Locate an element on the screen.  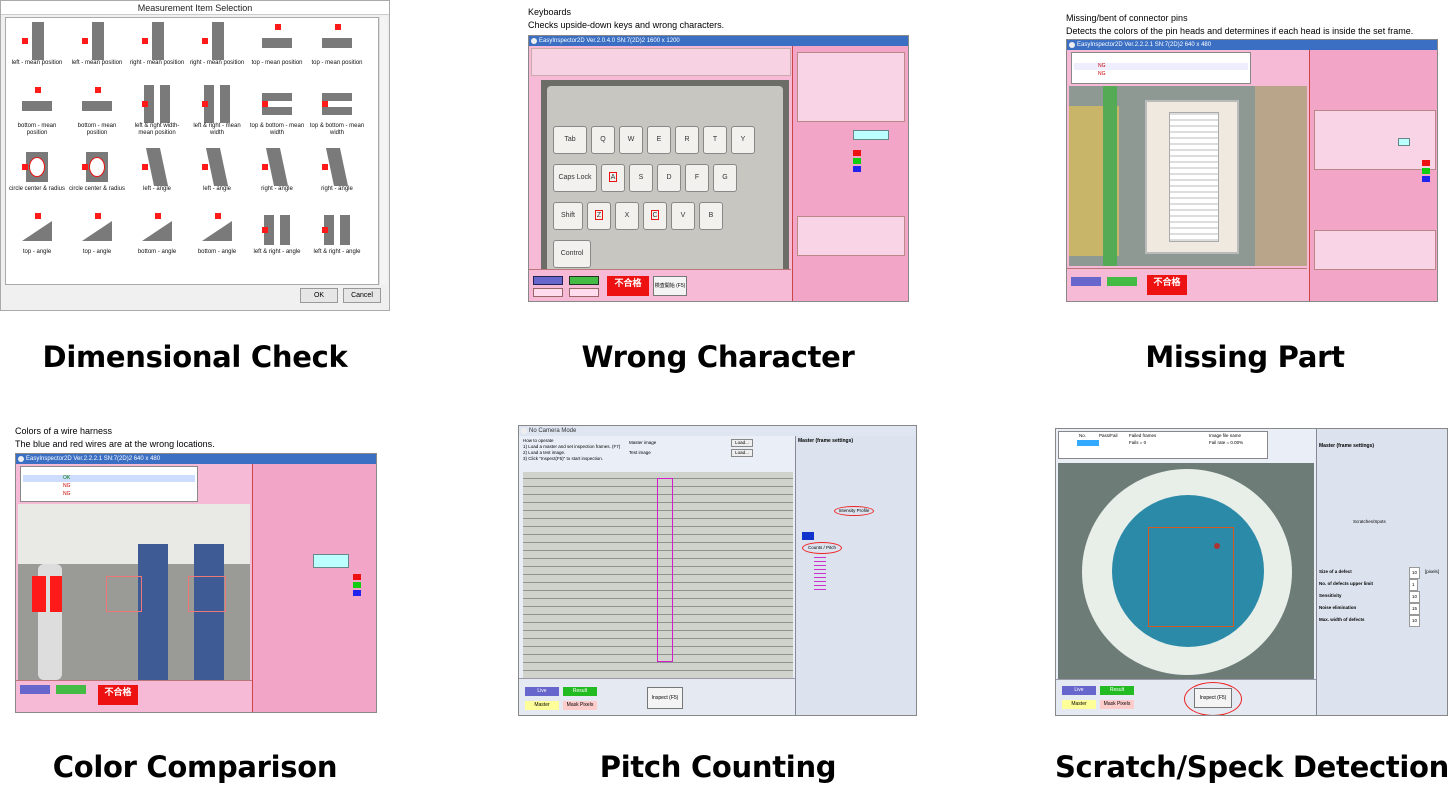
keyboard-key: G is located at coordinates (725, 178).